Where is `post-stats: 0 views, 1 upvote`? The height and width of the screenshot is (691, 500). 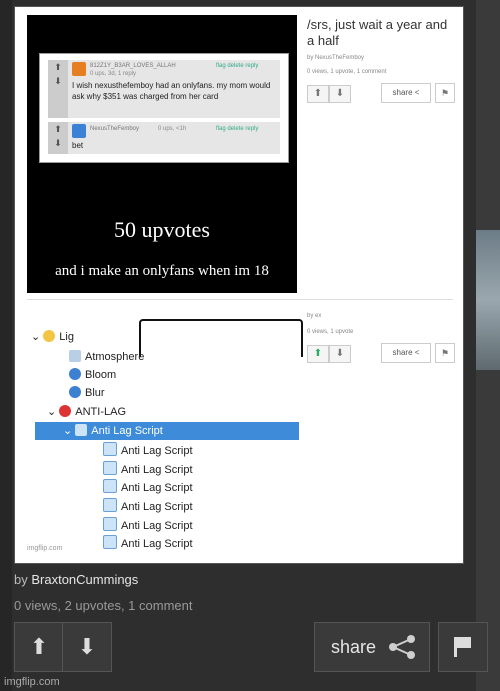 post-stats: 0 views, 1 upvote is located at coordinates (330, 332).